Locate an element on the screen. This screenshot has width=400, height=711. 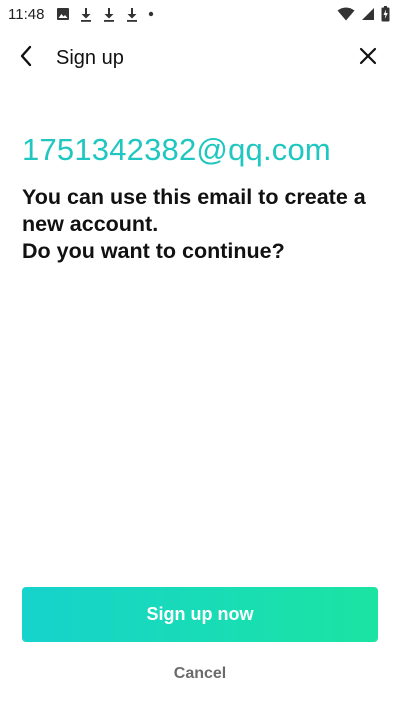
status-bar: 11:48 is located at coordinates (200, 14).